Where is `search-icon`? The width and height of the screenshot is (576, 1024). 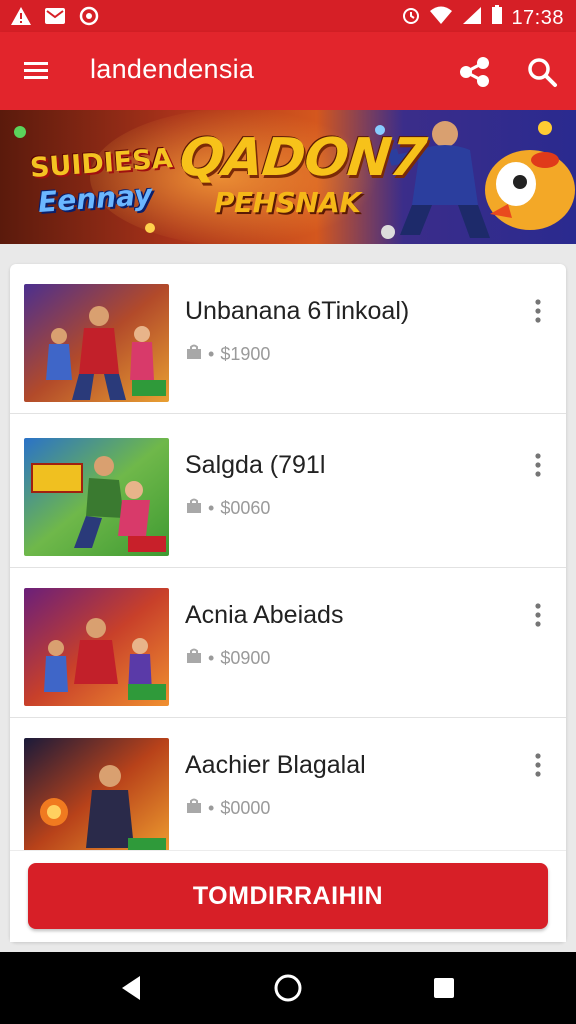
search-icon is located at coordinates (542, 72).